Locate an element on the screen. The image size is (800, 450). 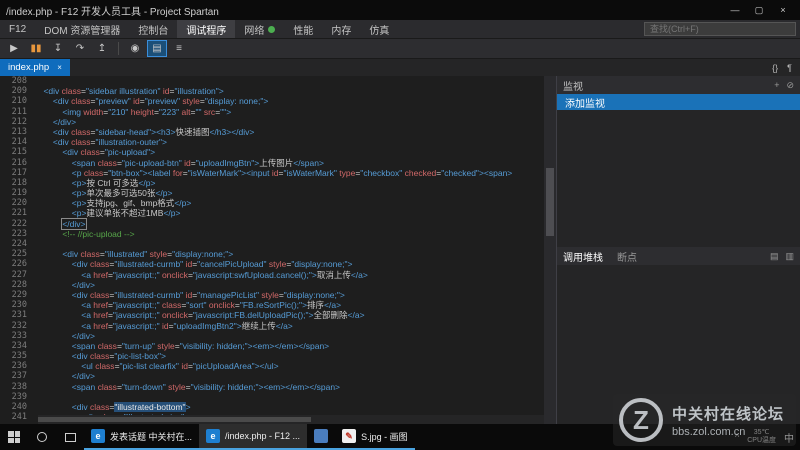
just-my-code-icon: ▤ is located at coordinates (157, 48).